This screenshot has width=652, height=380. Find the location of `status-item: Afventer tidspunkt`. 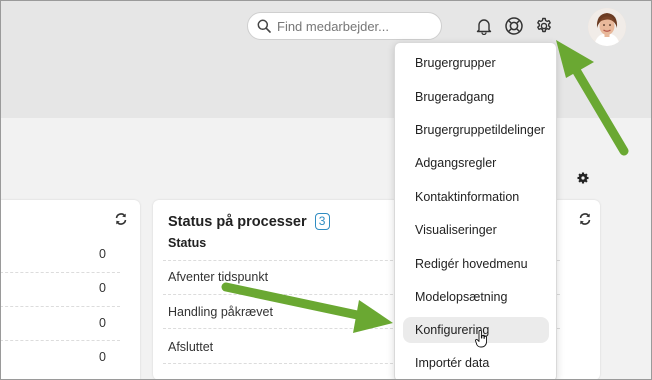

status-item: Afventer tidspunkt is located at coordinates (218, 277).